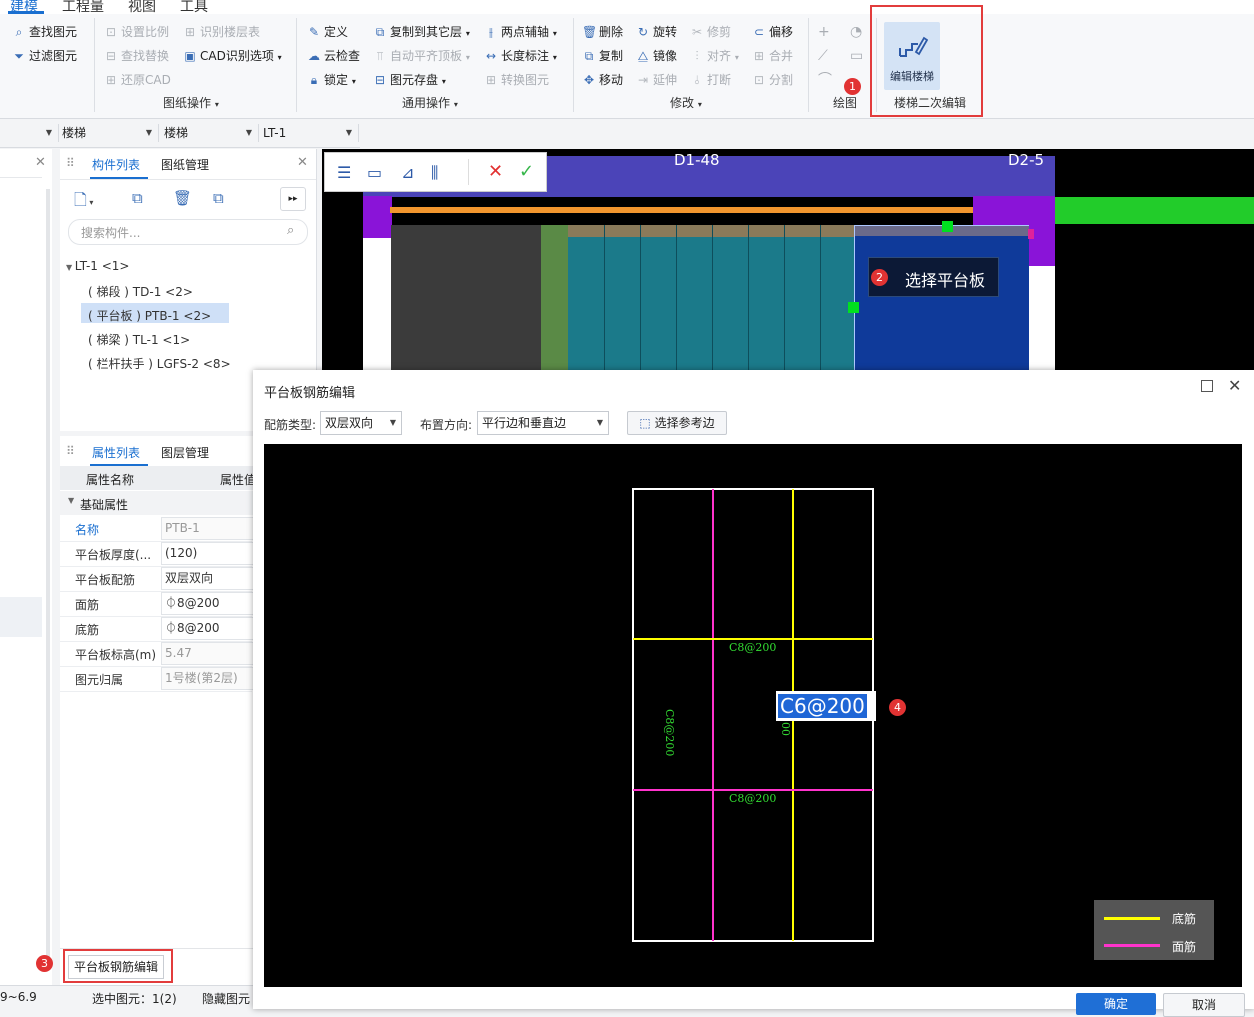  I want to click on floor-selector: ▼, so click(29, 133).